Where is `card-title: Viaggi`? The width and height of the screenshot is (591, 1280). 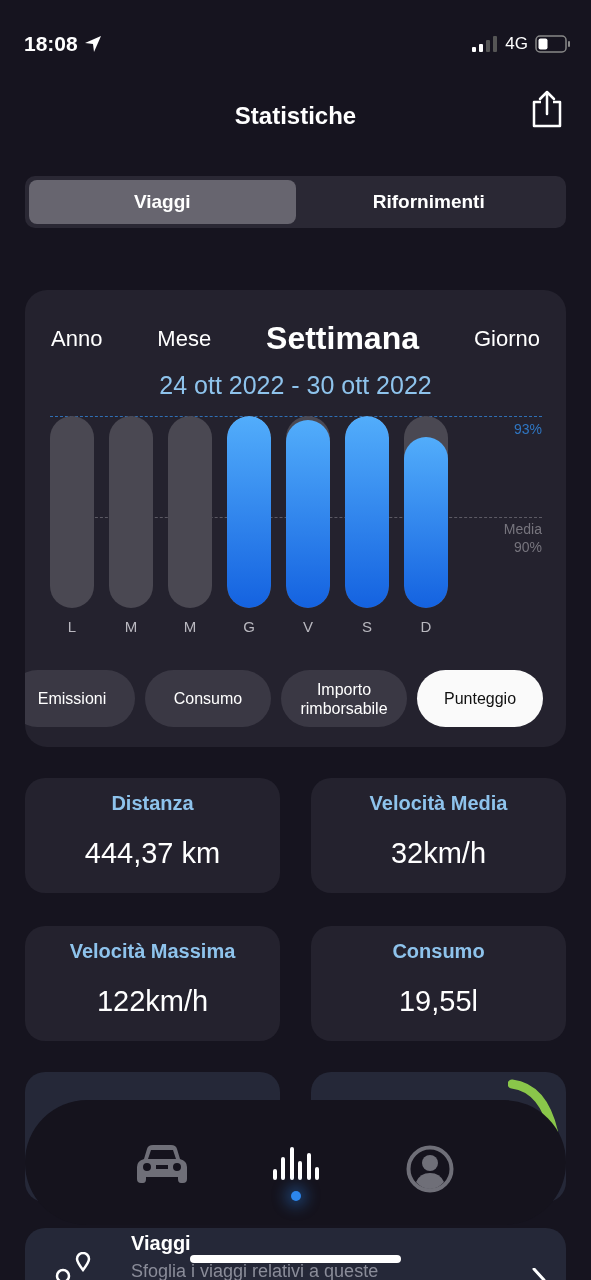
card-title: Viaggi is located at coordinates (161, 1243).